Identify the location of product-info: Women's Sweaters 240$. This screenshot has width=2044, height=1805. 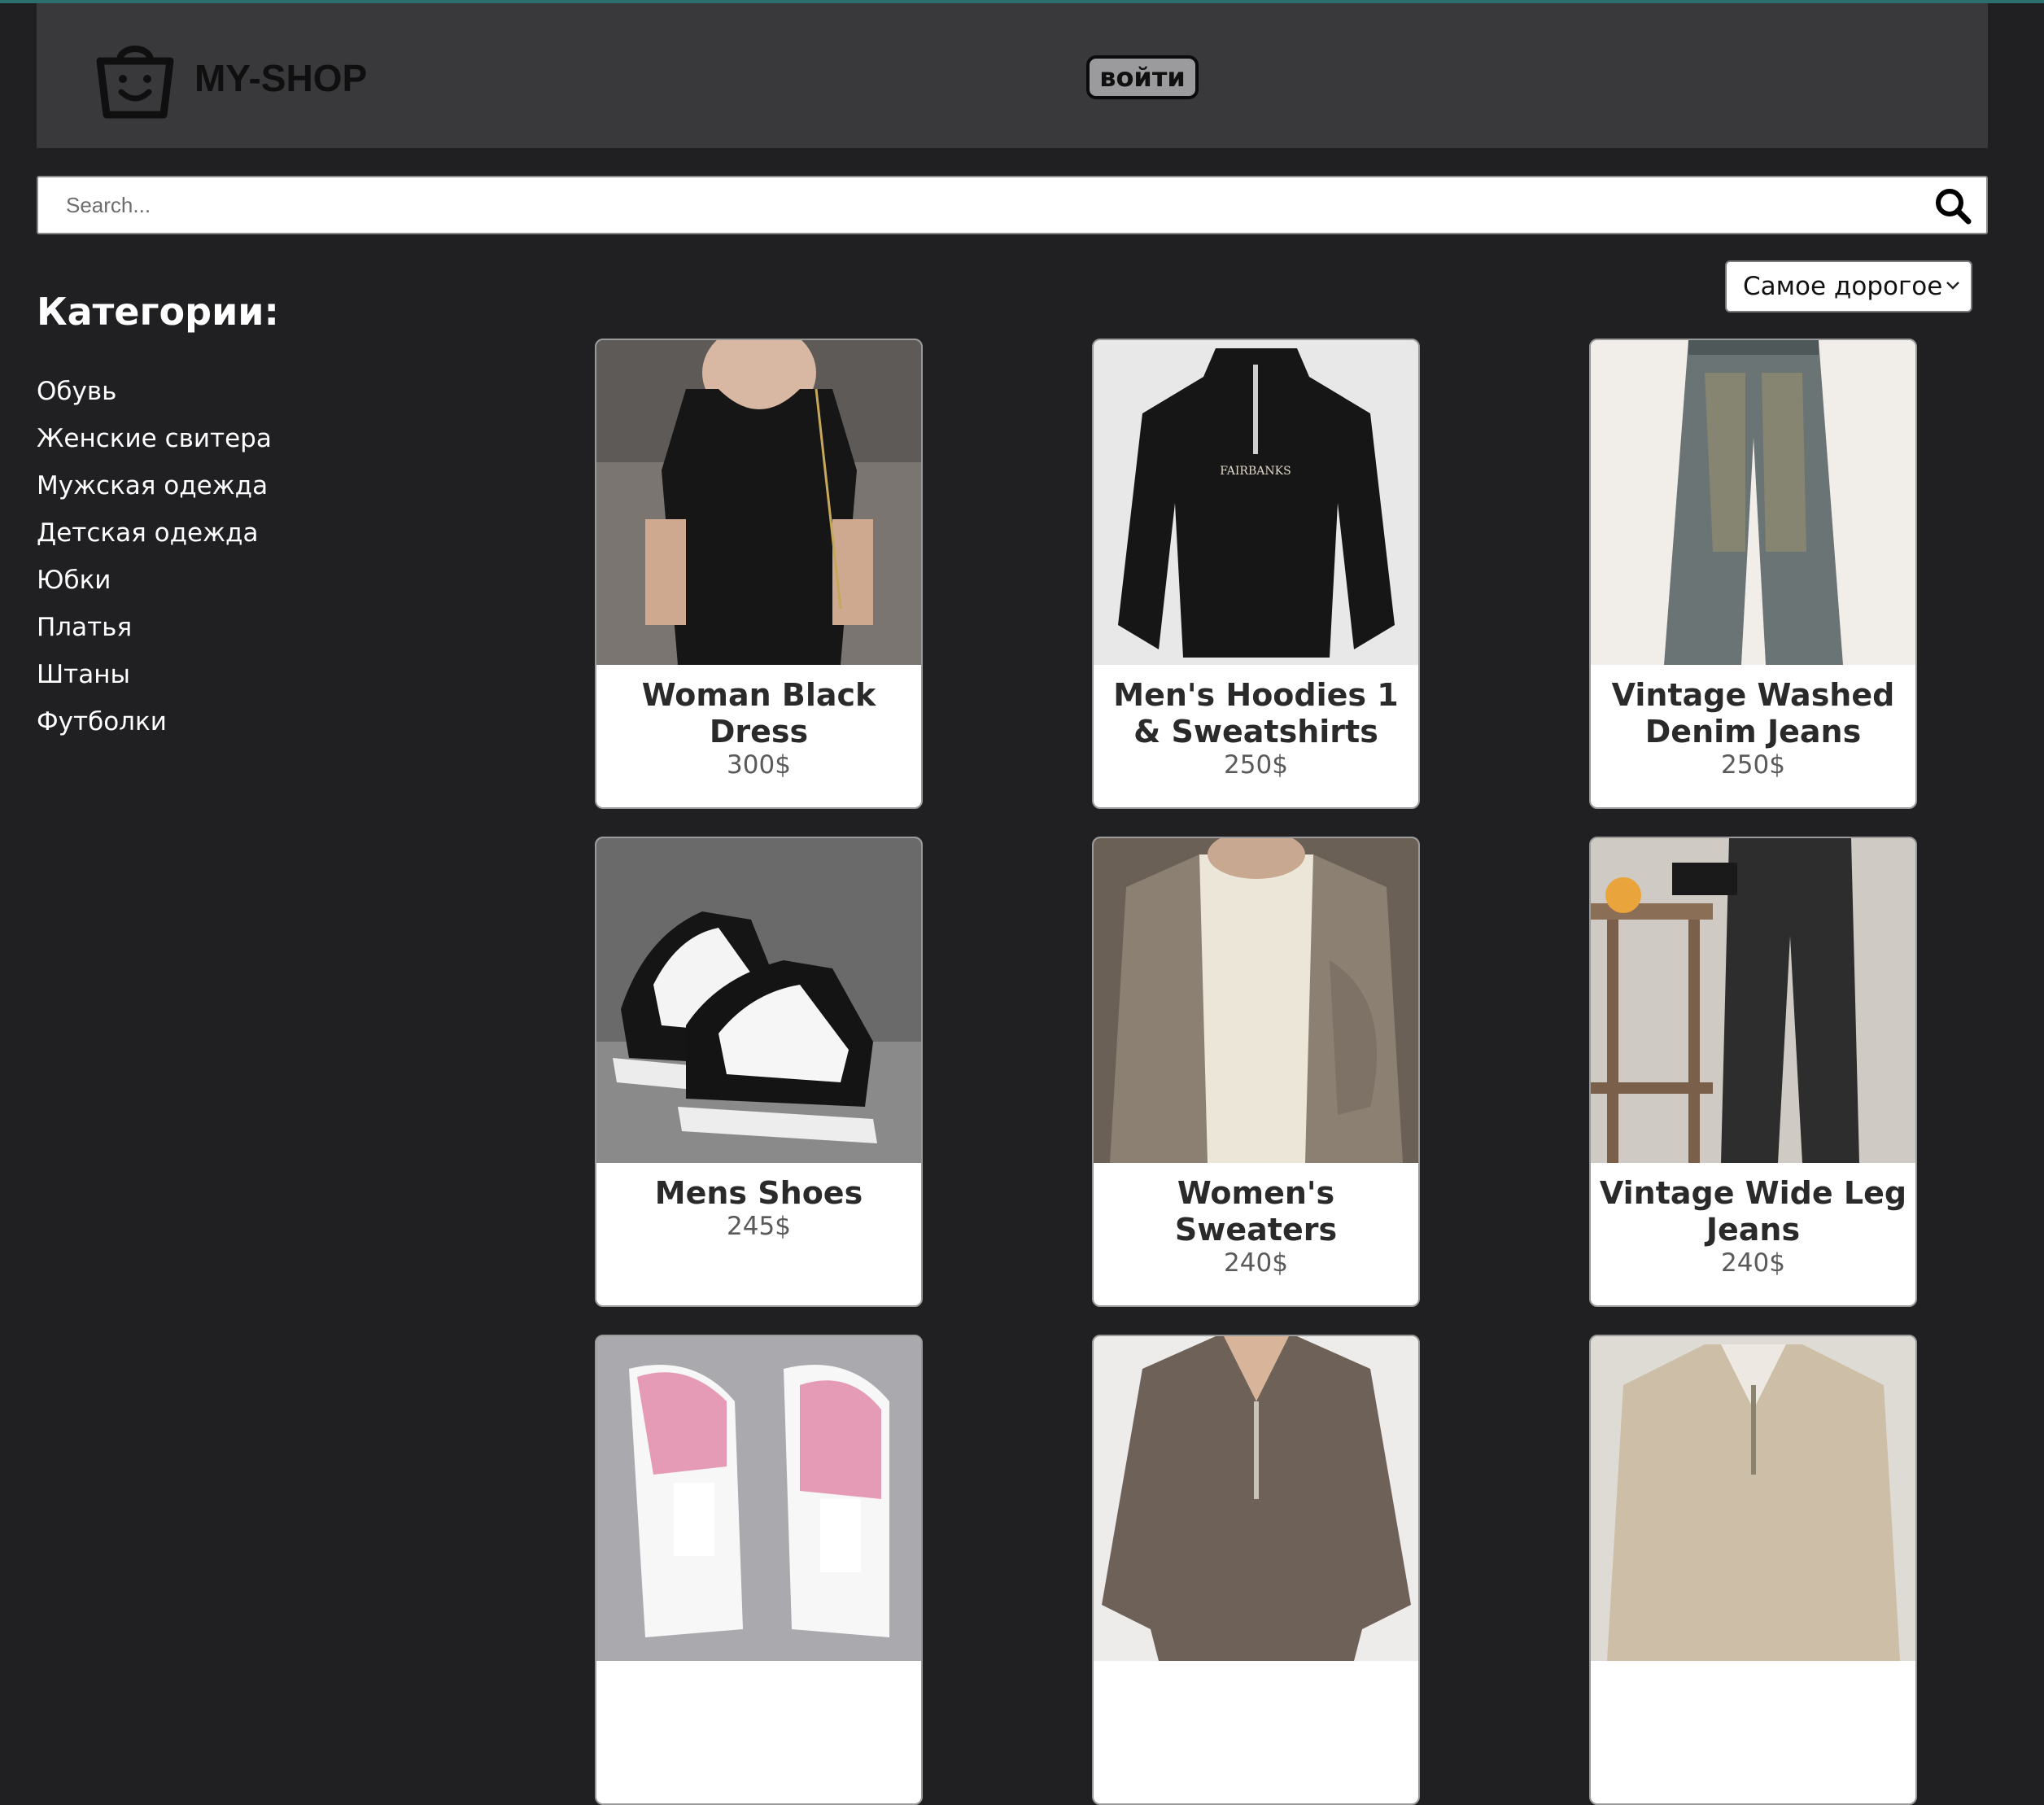
(1256, 1227).